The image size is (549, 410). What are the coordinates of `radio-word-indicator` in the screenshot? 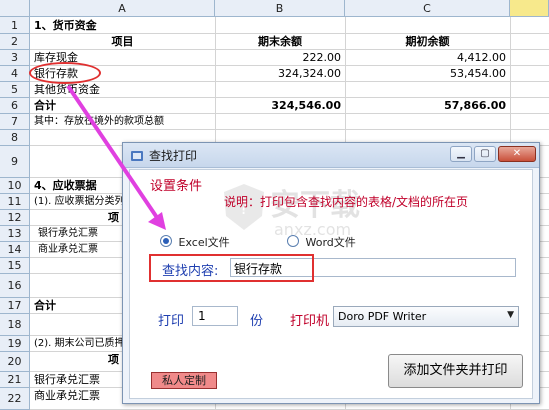 It's located at (293, 241).